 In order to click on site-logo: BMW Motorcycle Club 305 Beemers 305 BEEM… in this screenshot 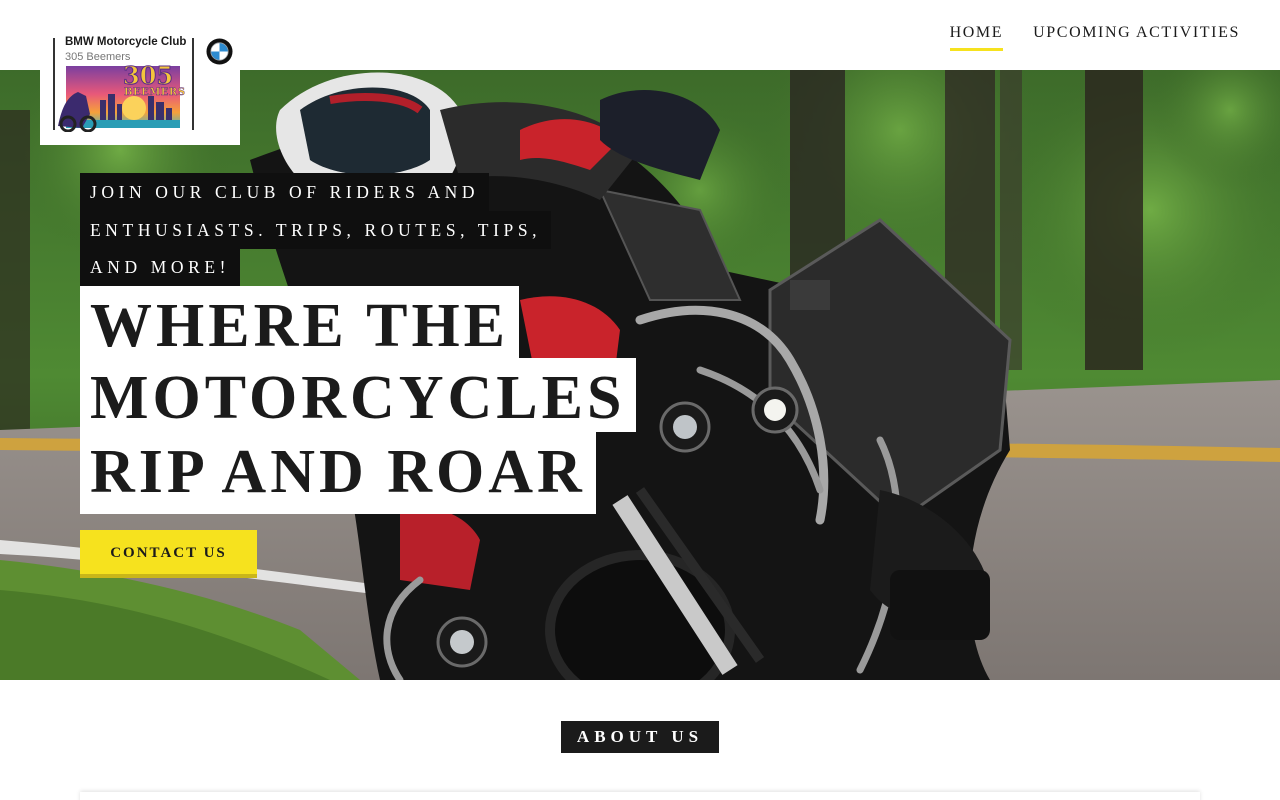, I will do `click(140, 87)`.